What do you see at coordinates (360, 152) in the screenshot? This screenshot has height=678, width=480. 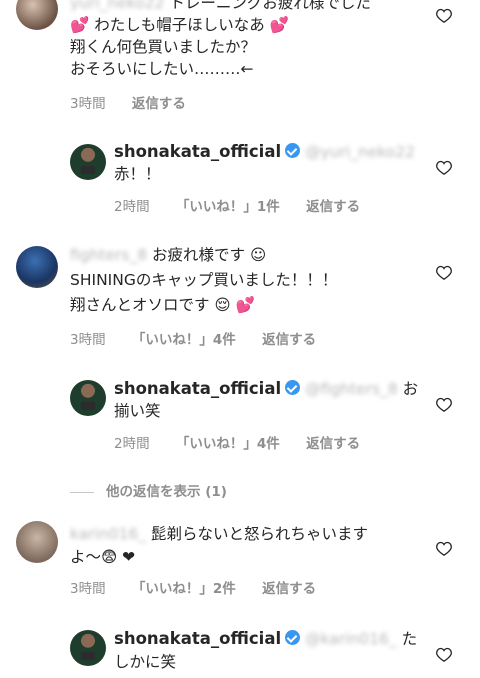 I see `mention: @yuri_neko22` at bounding box center [360, 152].